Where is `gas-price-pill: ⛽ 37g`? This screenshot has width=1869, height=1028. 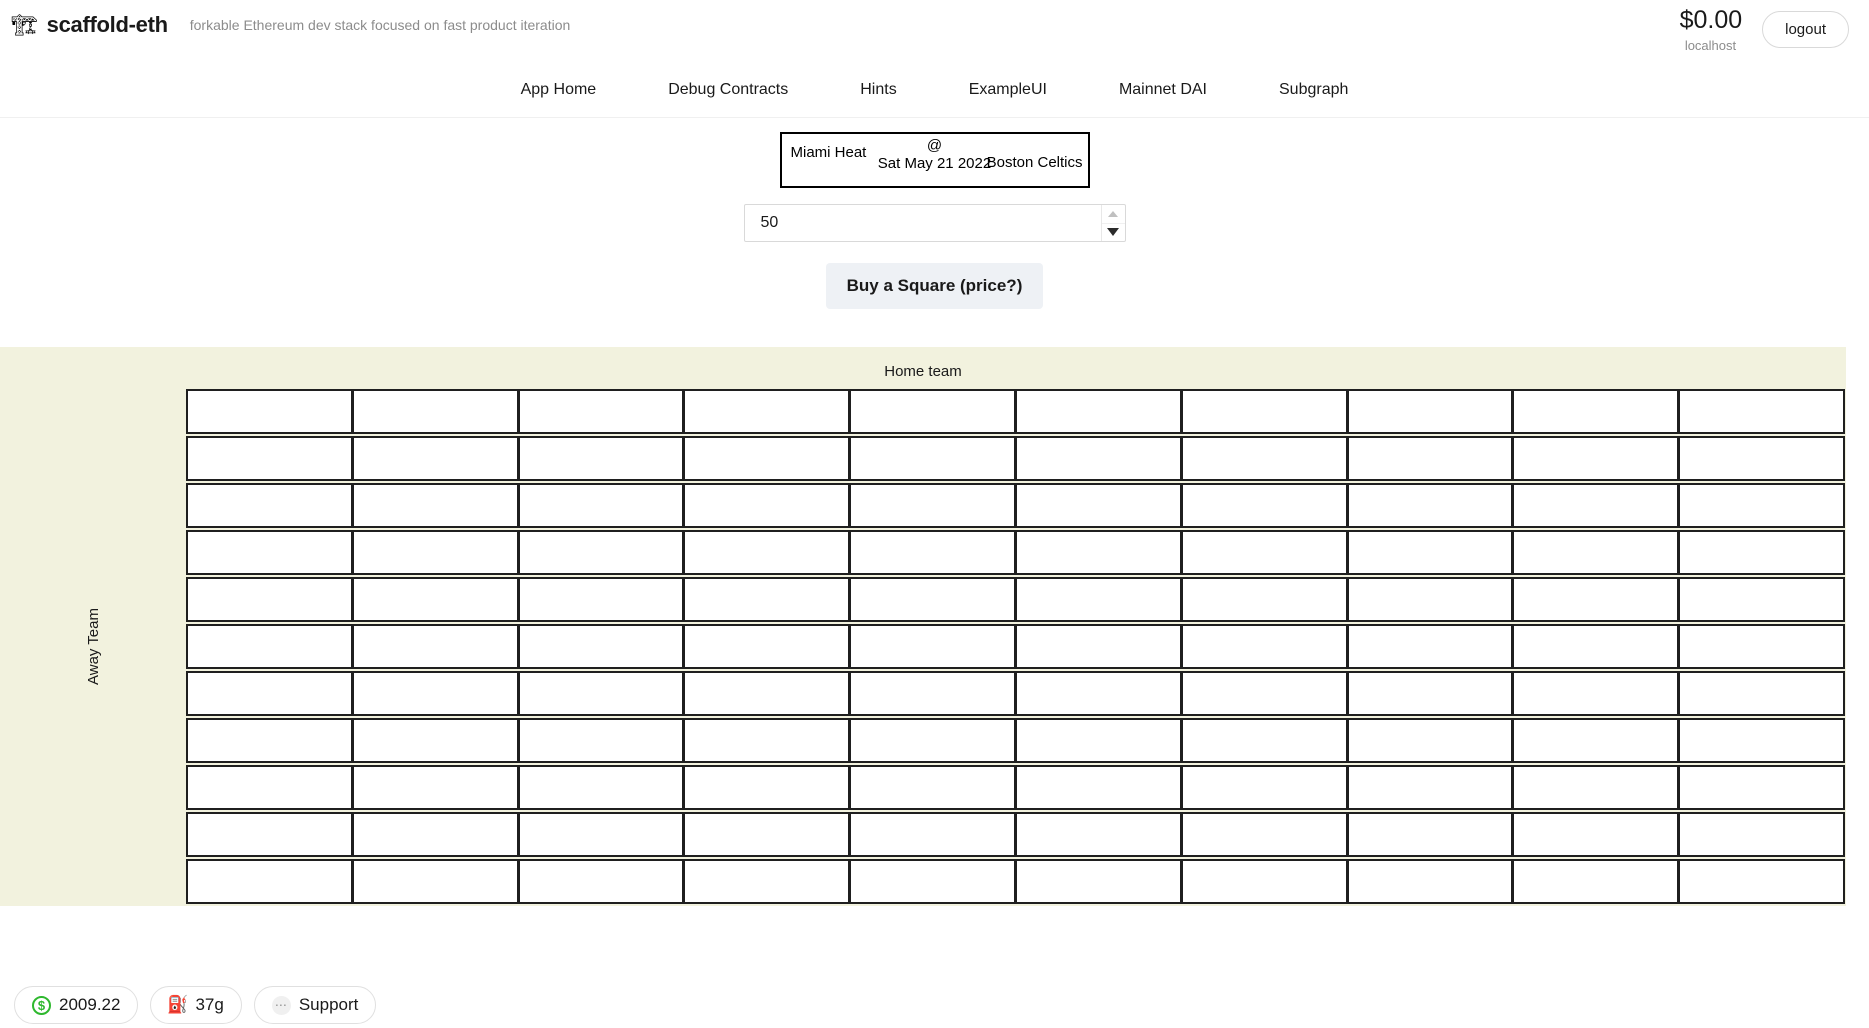
gas-price-pill: ⛽ 37g is located at coordinates (196, 1005).